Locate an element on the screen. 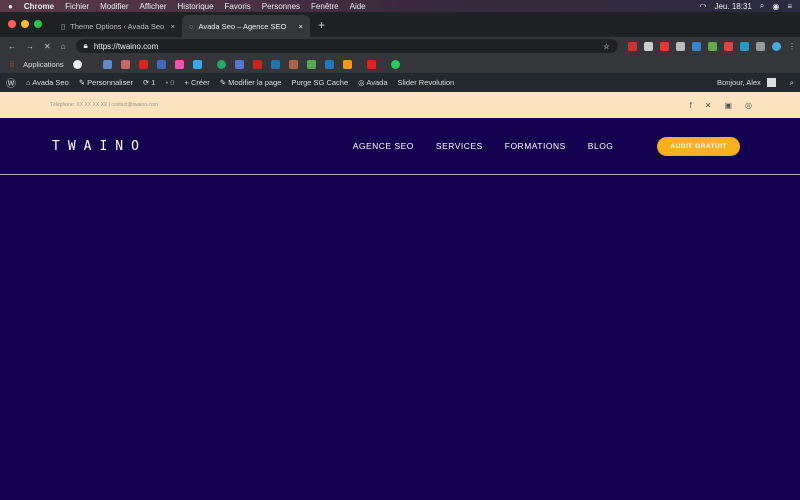 Image resolution: width=800 pixels, height=500 pixels. new-tab-button: + is located at coordinates (321, 25).